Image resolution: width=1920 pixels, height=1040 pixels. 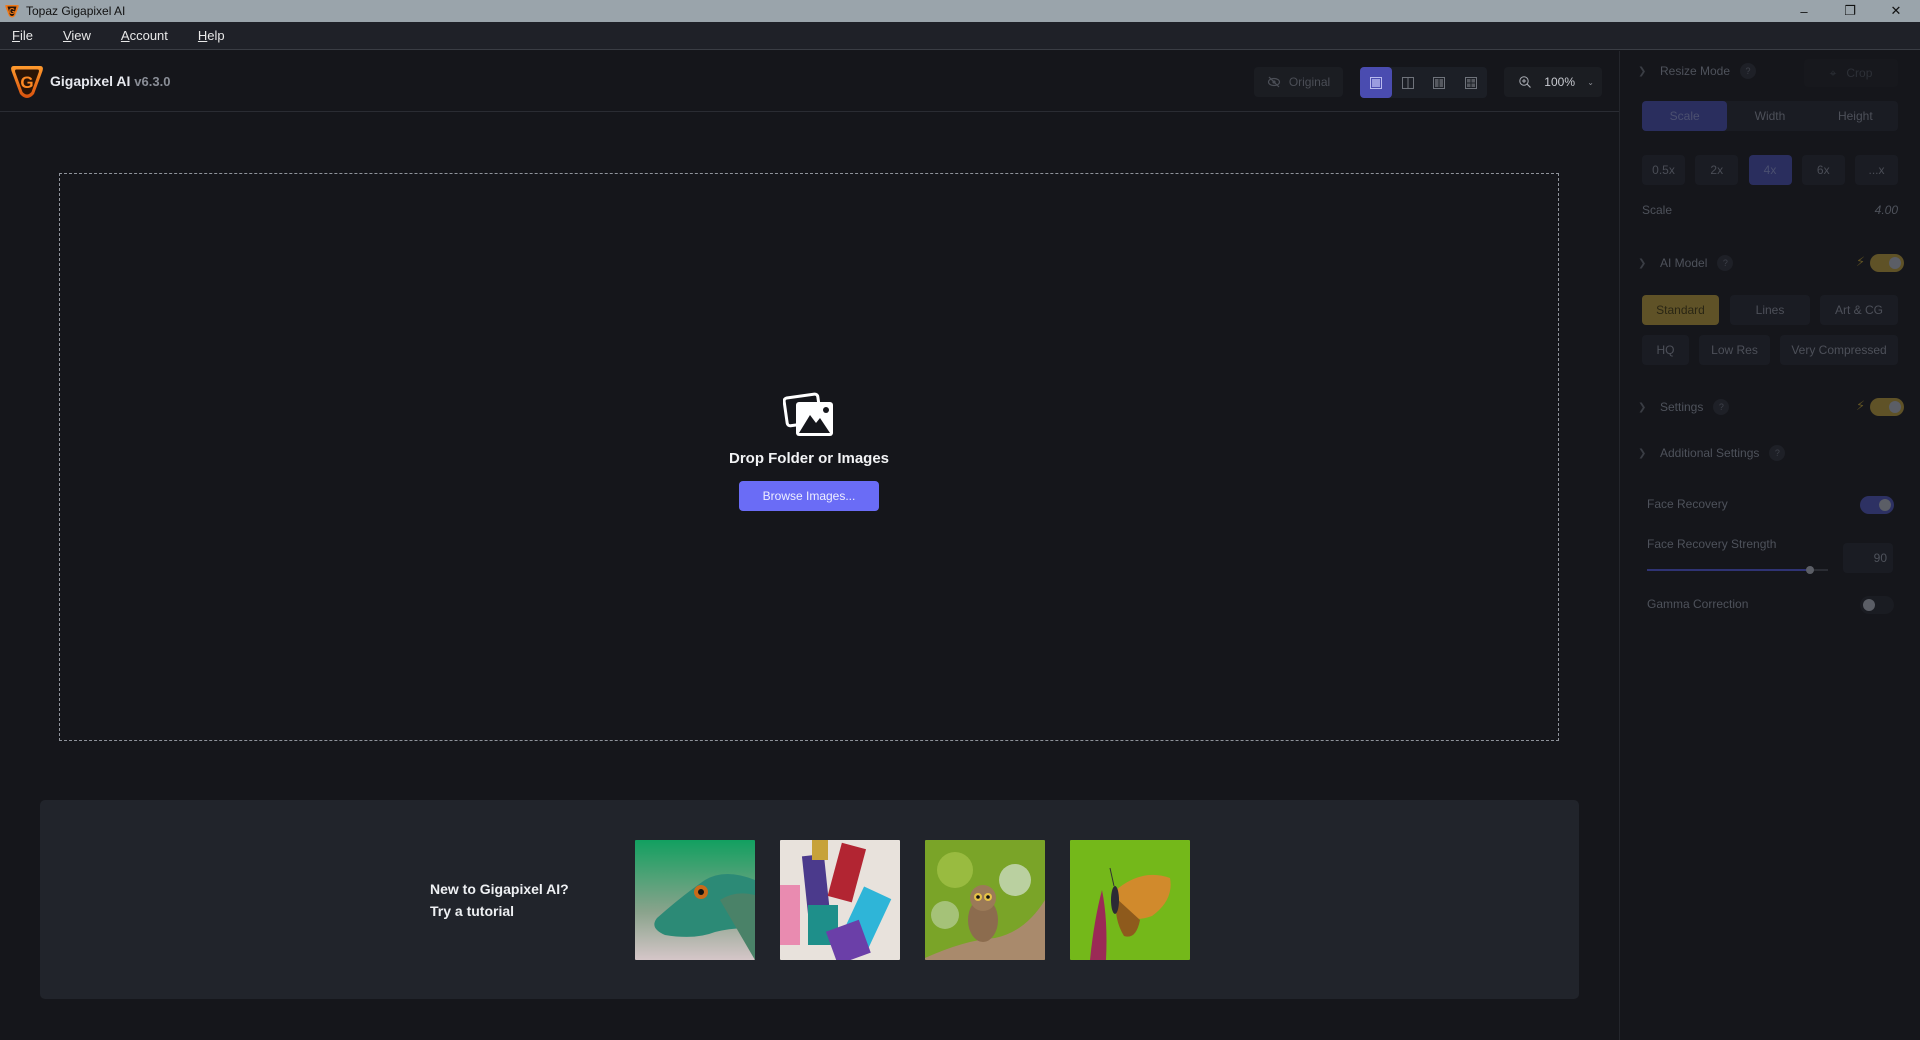 I want to click on resize-mode-title: Resize Mode, so click(x=1695, y=71).